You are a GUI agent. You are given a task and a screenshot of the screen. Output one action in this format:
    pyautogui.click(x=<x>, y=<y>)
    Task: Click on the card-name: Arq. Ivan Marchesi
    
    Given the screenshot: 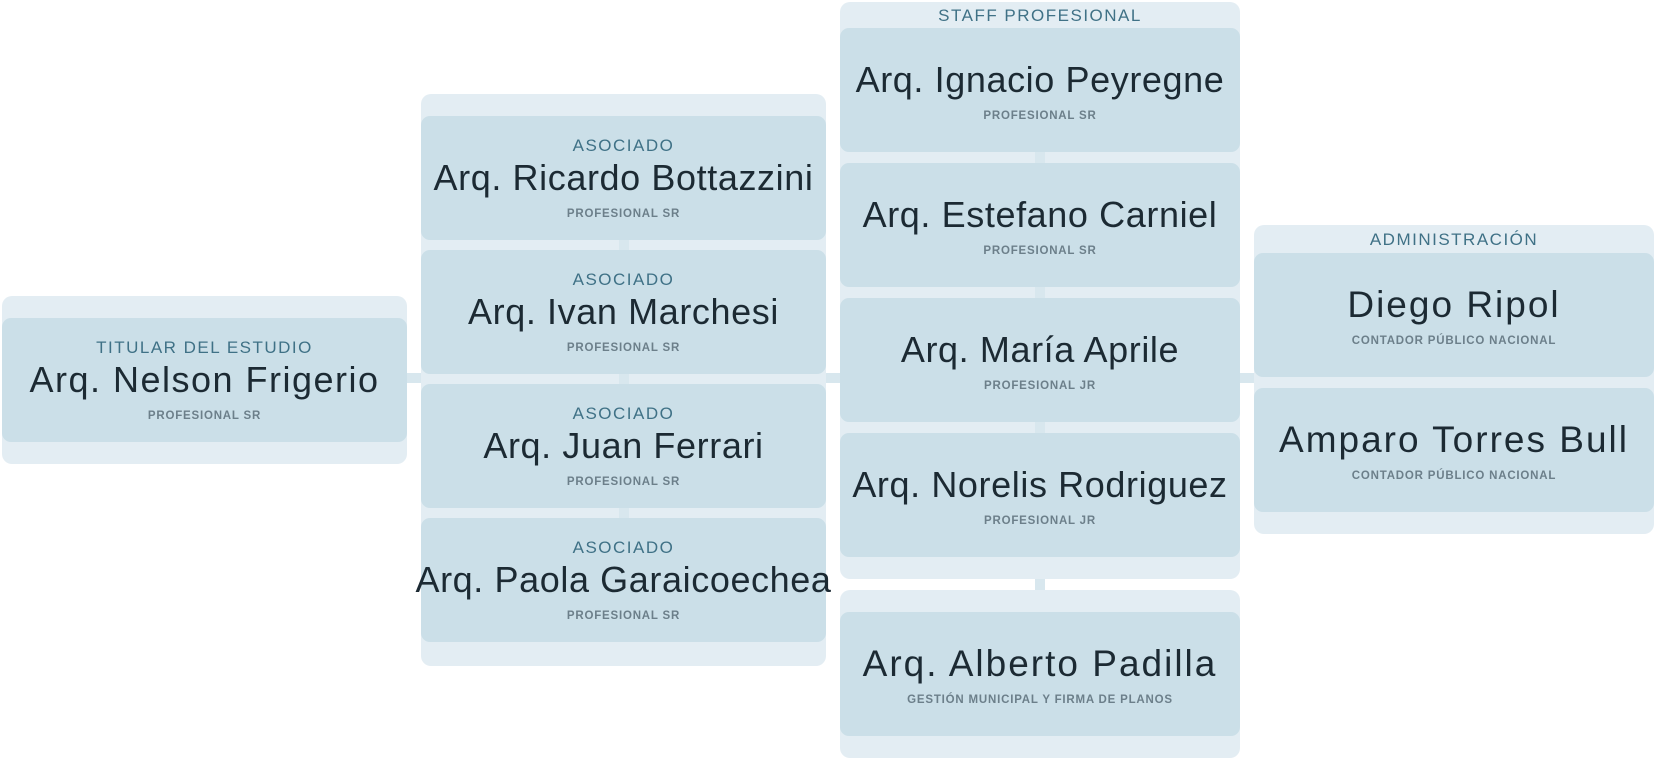 What is the action you would take?
    pyautogui.click(x=623, y=311)
    